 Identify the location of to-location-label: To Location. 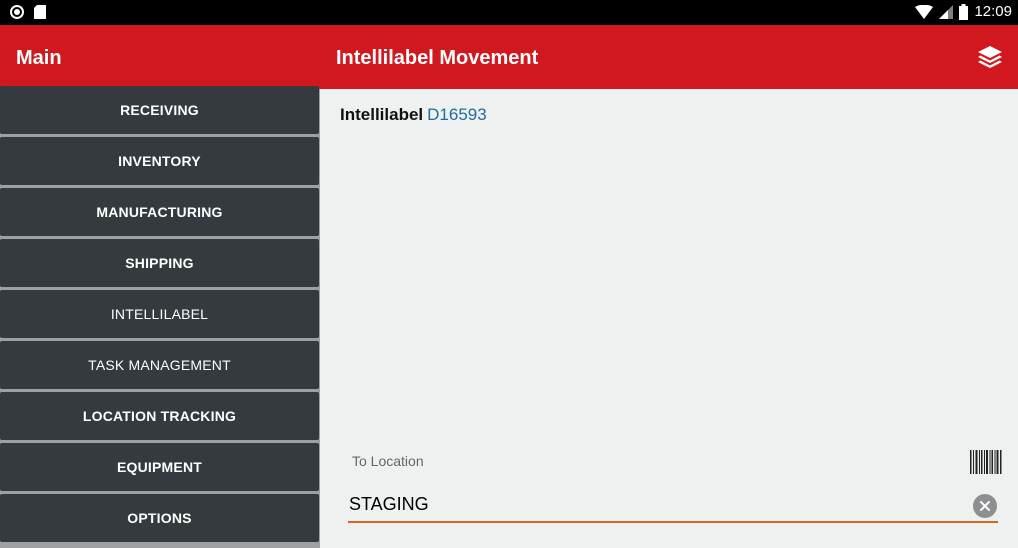
(388, 461).